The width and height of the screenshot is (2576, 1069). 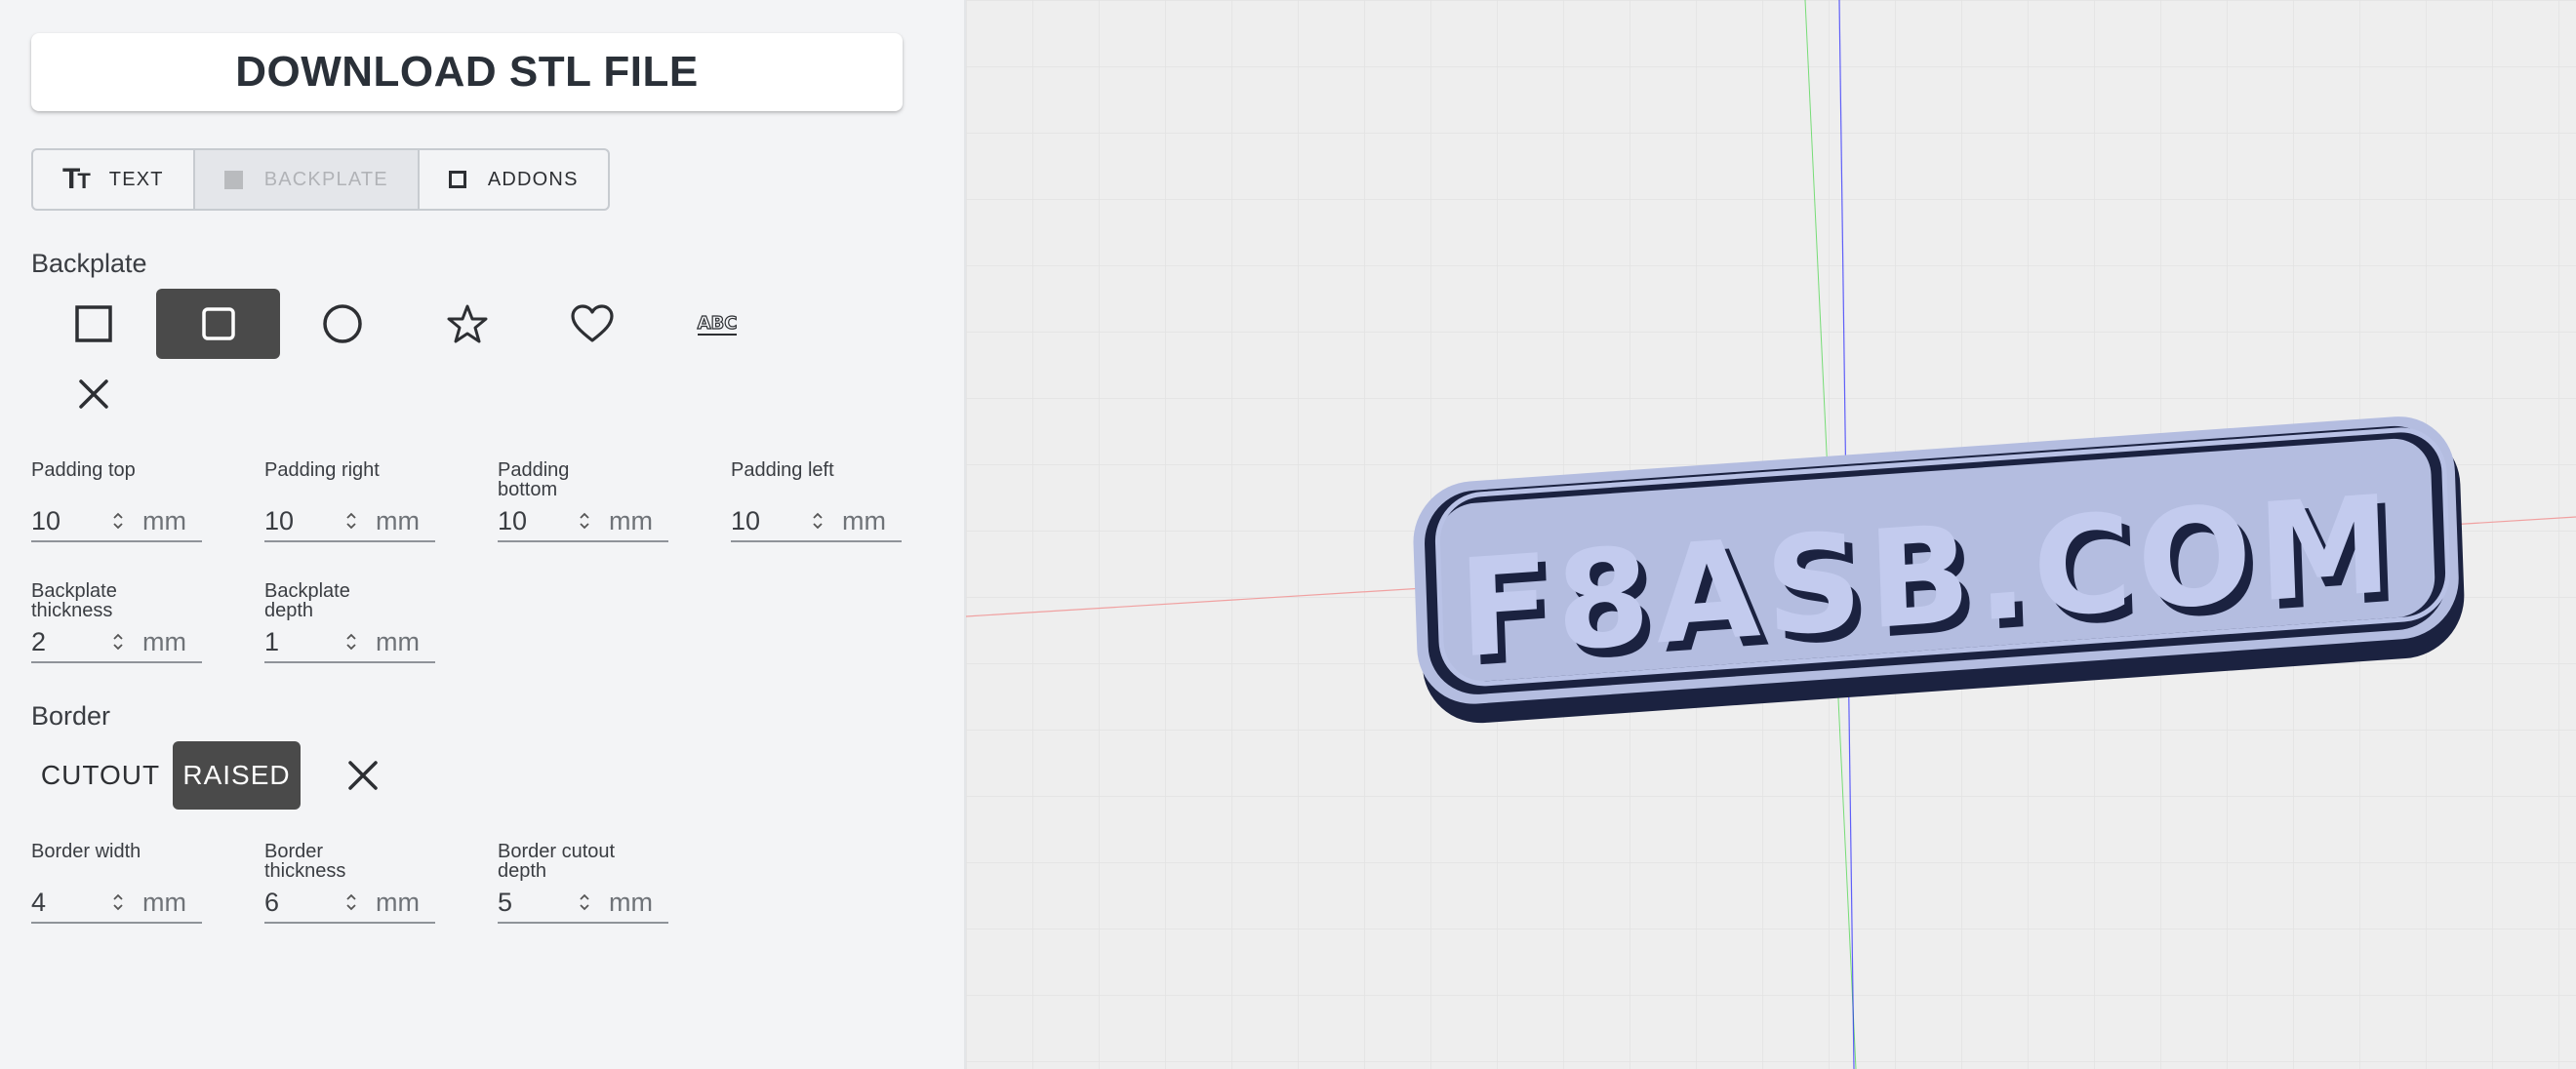 What do you see at coordinates (584, 902) in the screenshot?
I see `border-cutout-depth-stepper-icon` at bounding box center [584, 902].